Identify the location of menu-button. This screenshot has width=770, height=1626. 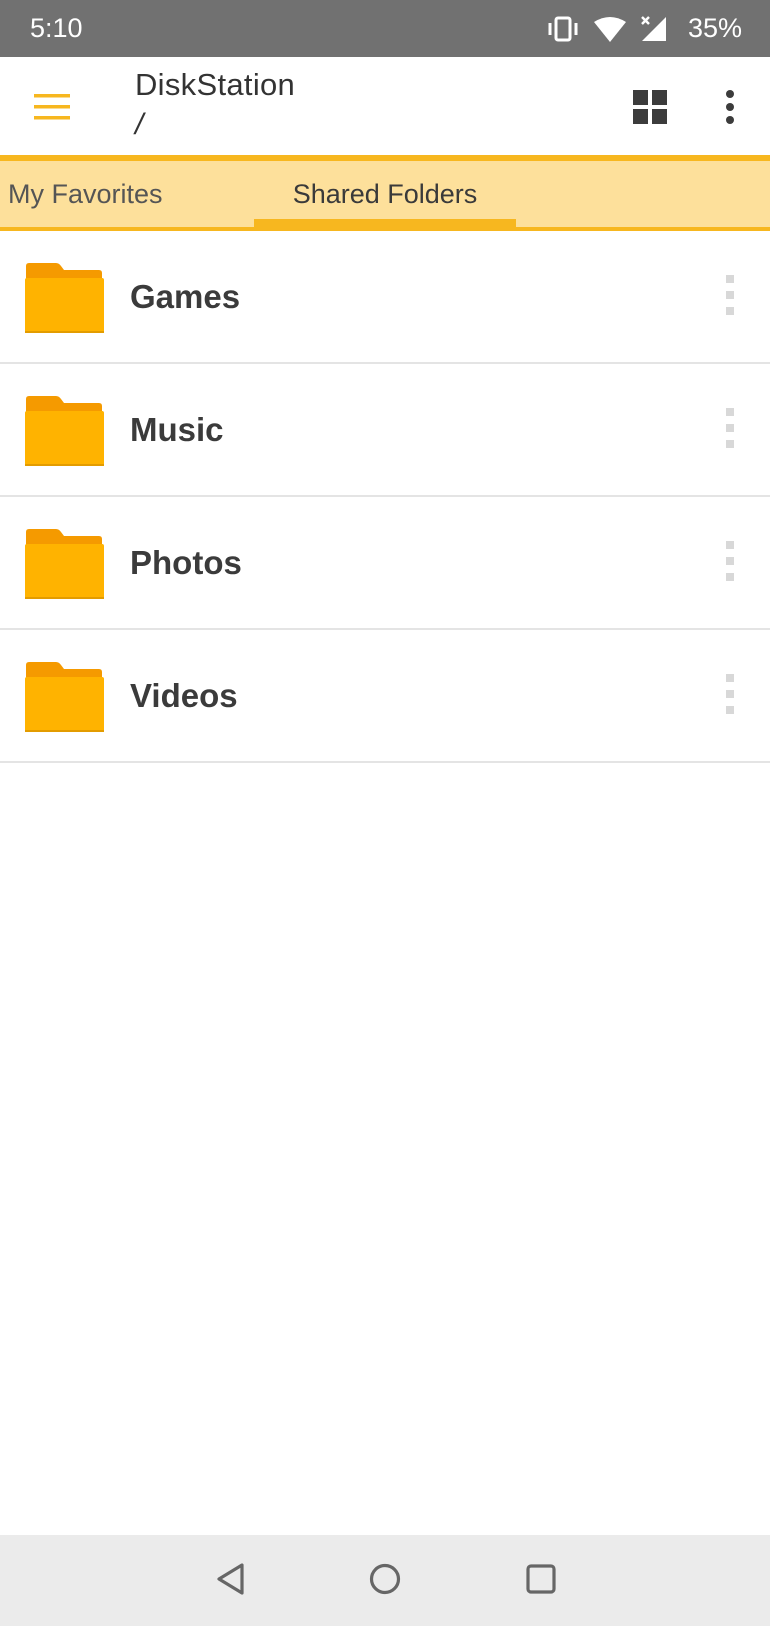
(52, 109).